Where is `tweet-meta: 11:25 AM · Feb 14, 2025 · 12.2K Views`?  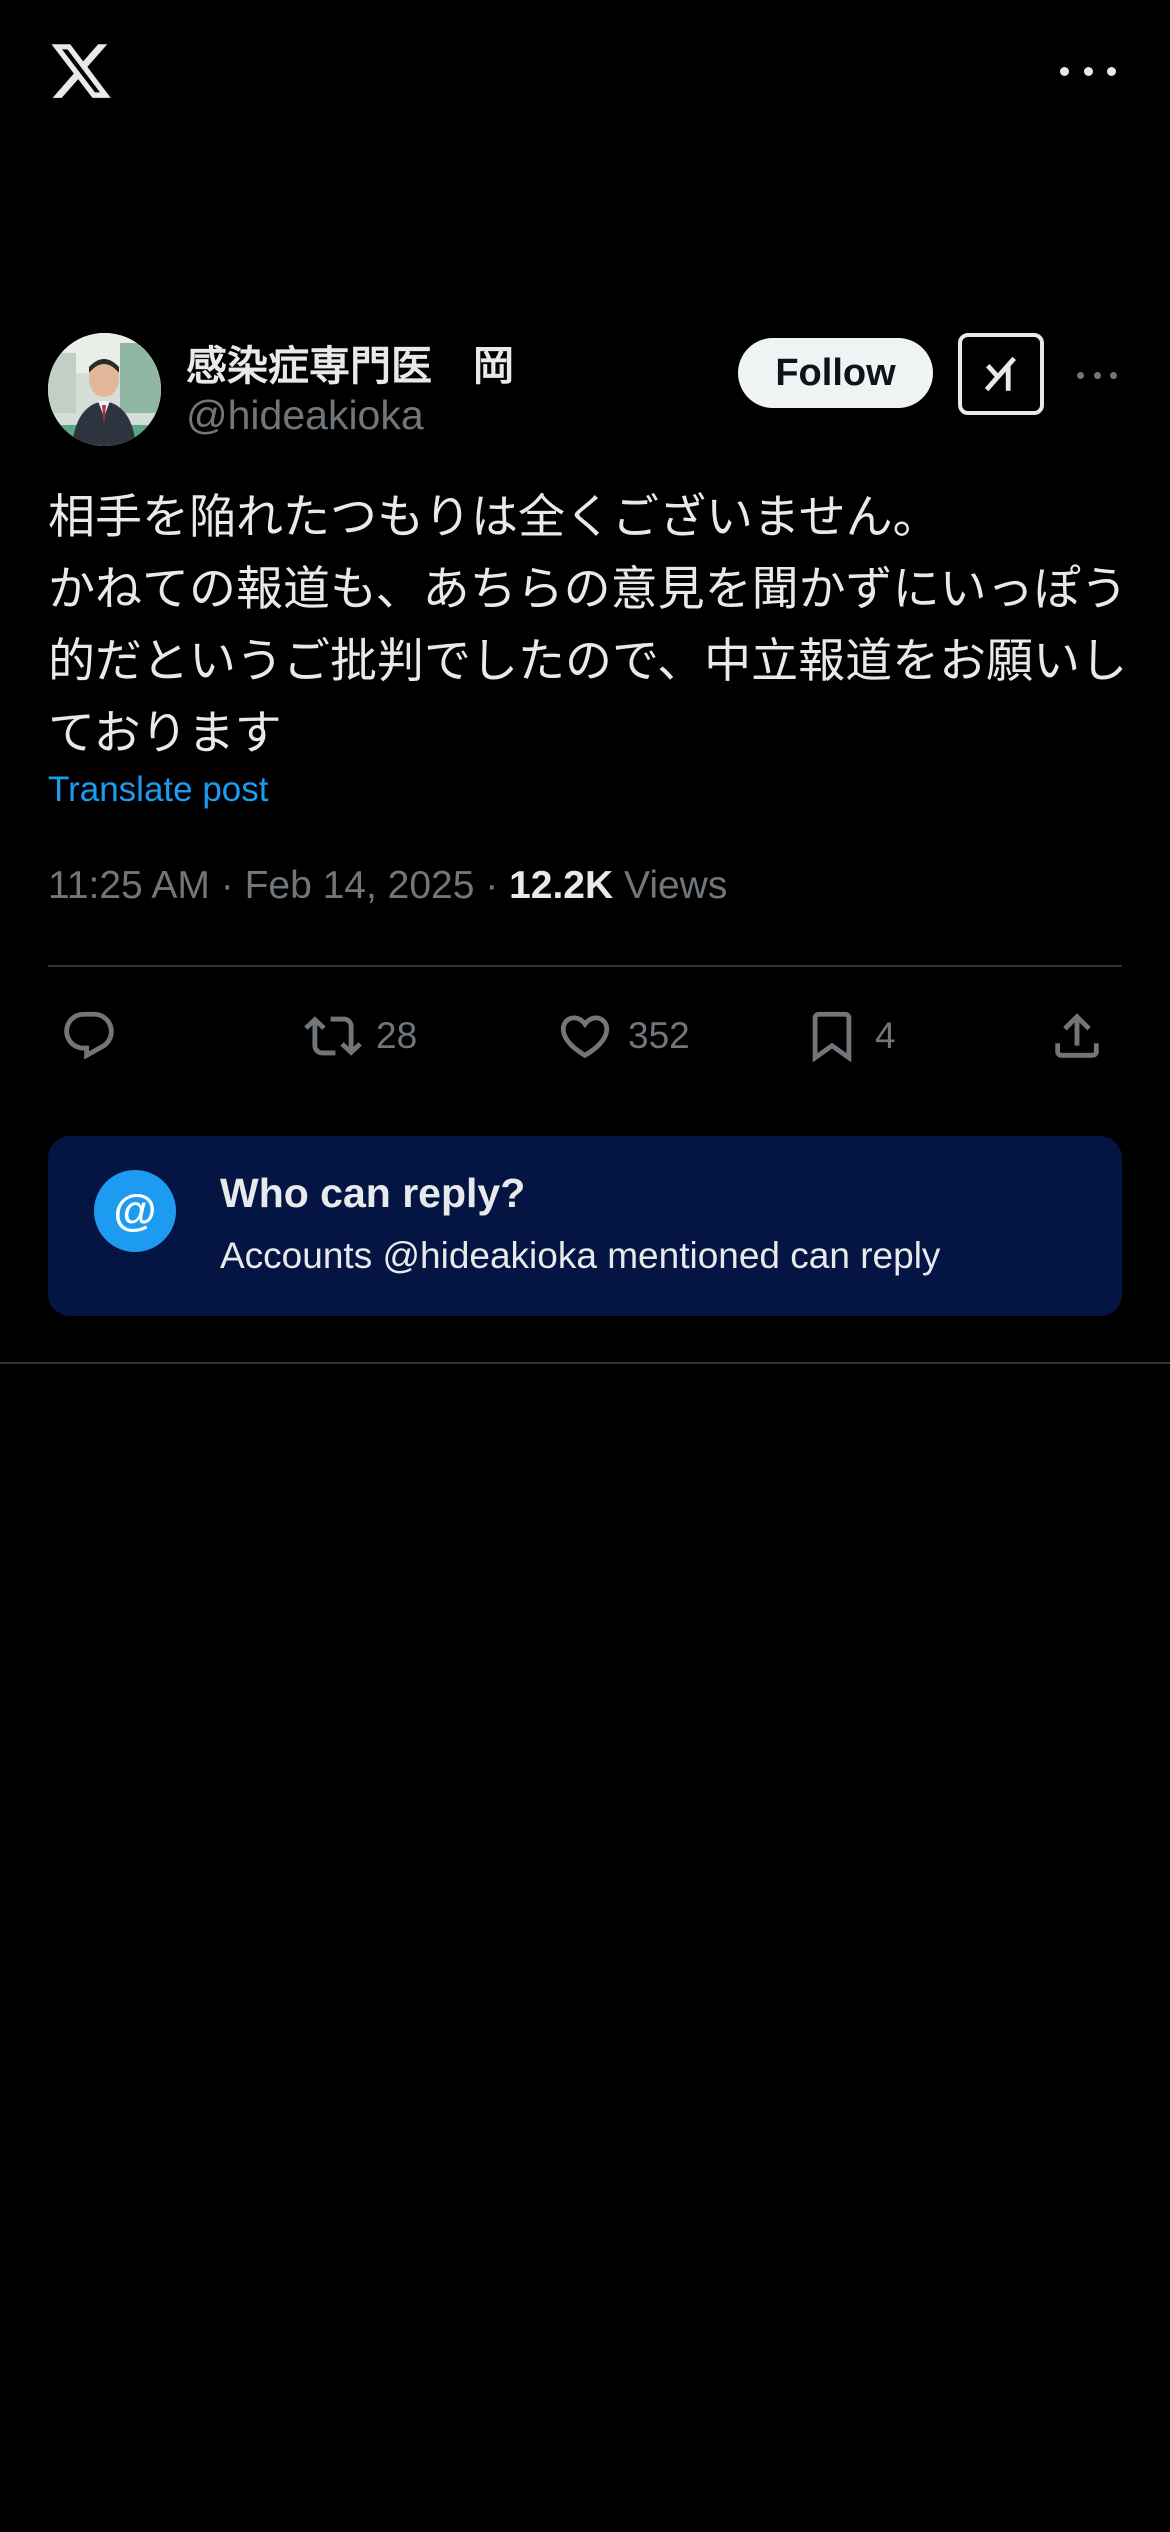
tweet-meta: 11:25 AM · Feb 14, 2025 · 12.2K Views is located at coordinates (387, 886).